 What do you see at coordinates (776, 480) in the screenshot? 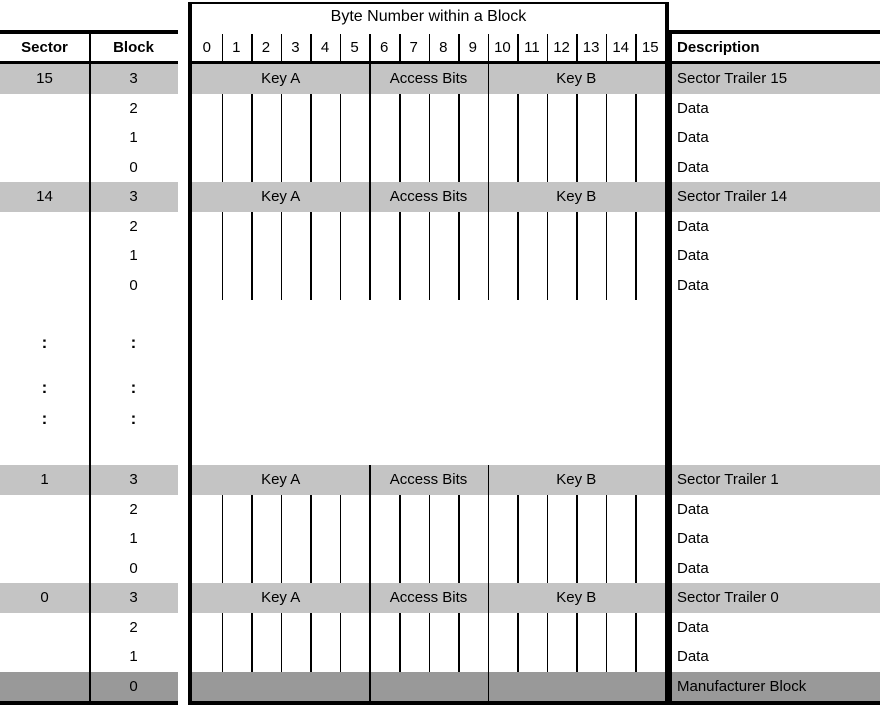
I see `description-cell: Sector Trailer 1` at bounding box center [776, 480].